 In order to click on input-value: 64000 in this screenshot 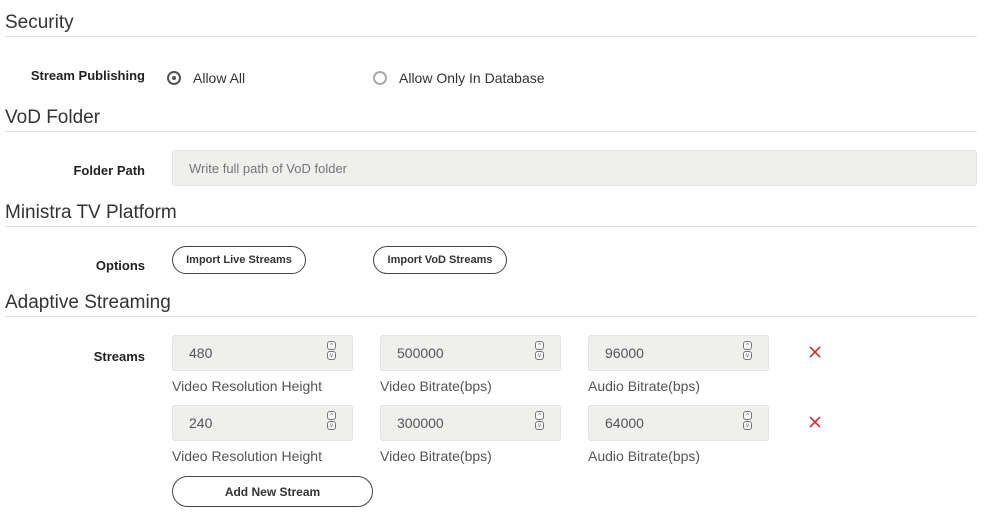, I will do `click(624, 423)`.